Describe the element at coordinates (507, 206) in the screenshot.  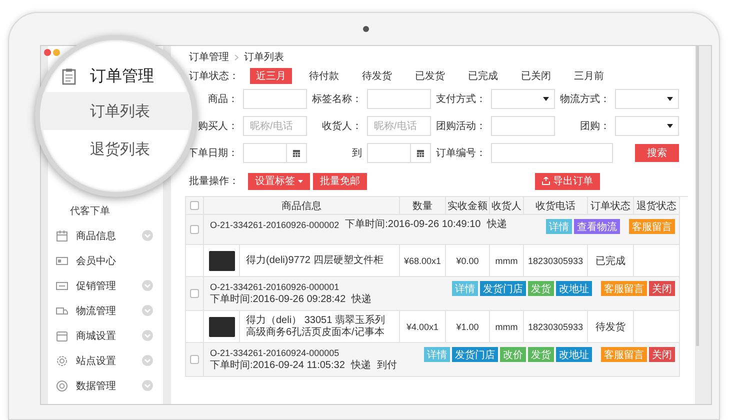
I see `column-header: 收货人` at that location.